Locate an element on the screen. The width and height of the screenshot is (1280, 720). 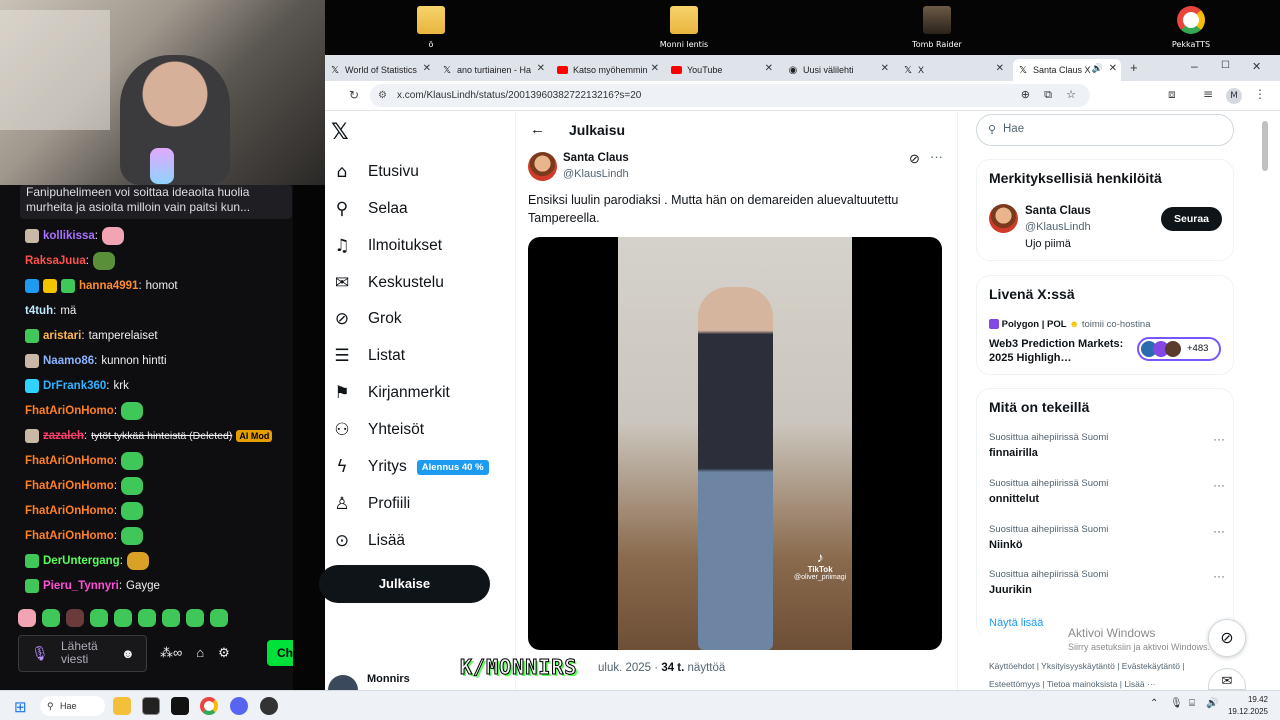
bits-icon: ⁂∞ is located at coordinates (171, 653).